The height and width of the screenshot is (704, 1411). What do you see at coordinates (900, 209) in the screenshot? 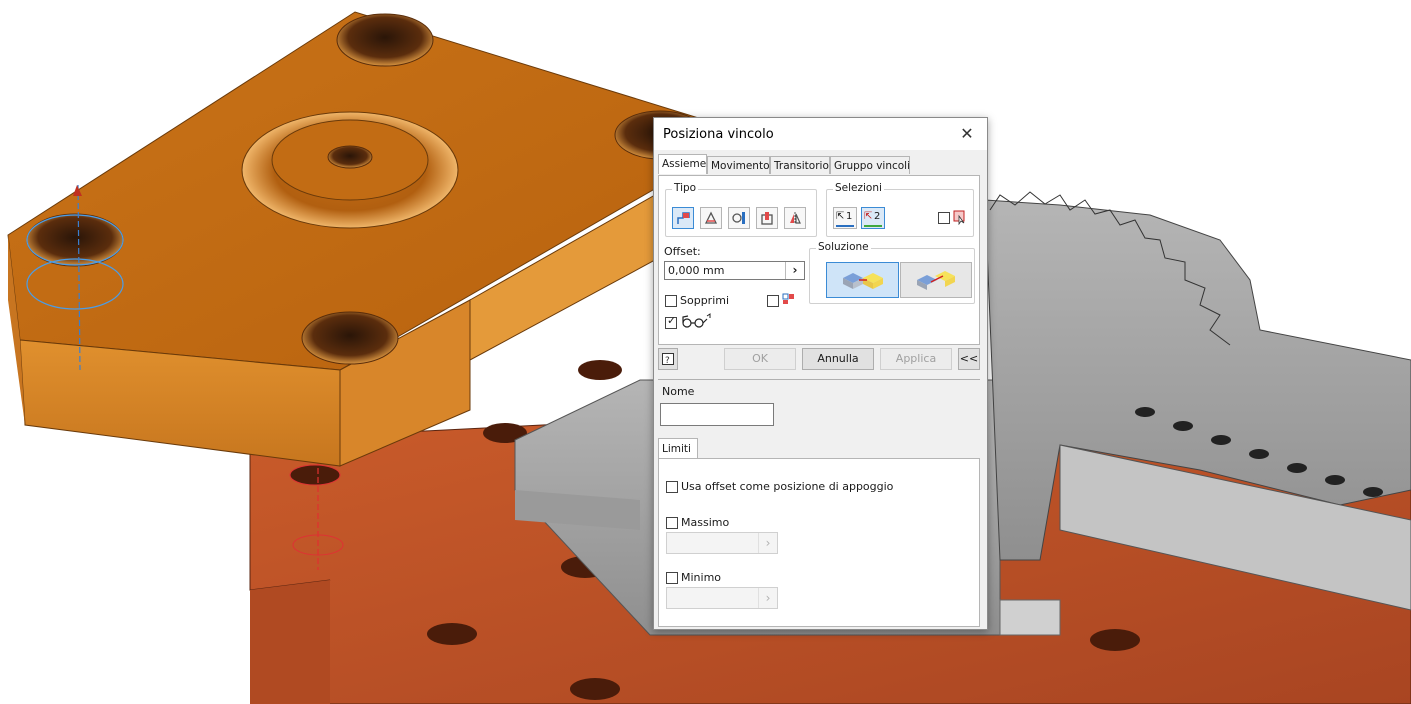
I see `selezioni-group: Selezioni ⇱ 1 ⇱ 2` at bounding box center [900, 209].